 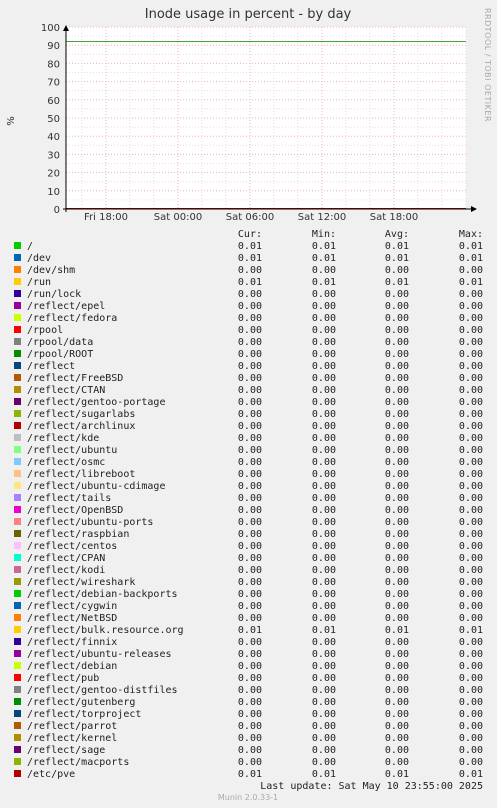 What do you see at coordinates (53, 119) in the screenshot?
I see `y-tick-label: 50` at bounding box center [53, 119].